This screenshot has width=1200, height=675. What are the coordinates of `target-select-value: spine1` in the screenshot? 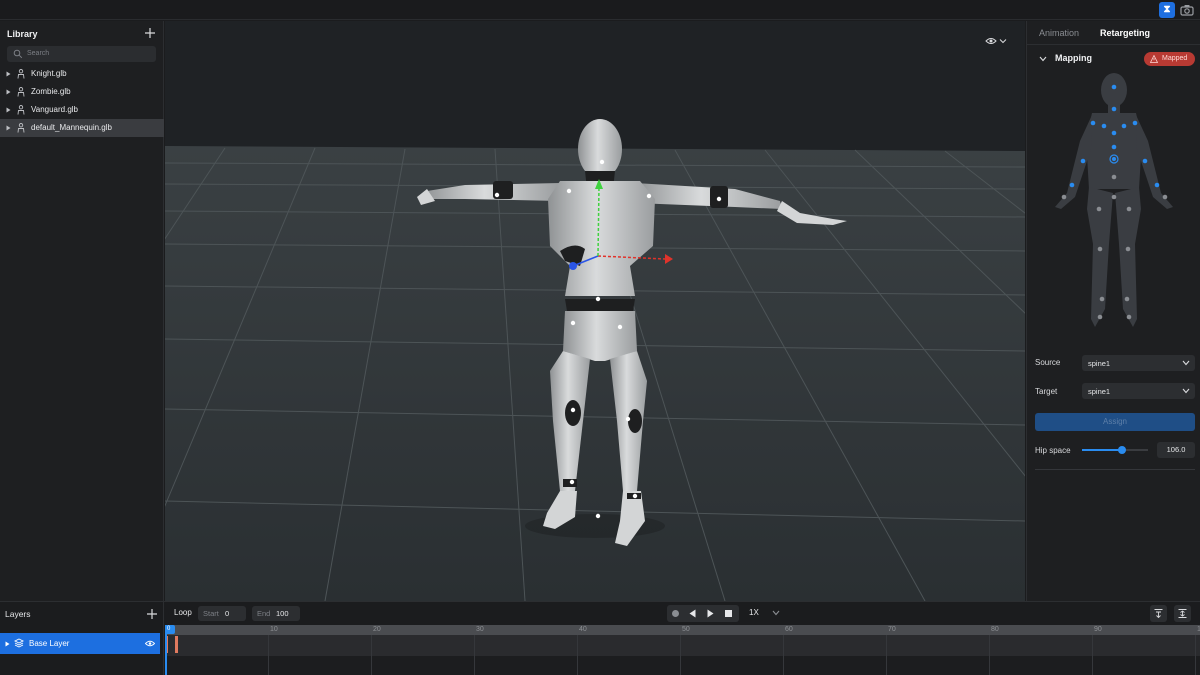 It's located at (1099, 391).